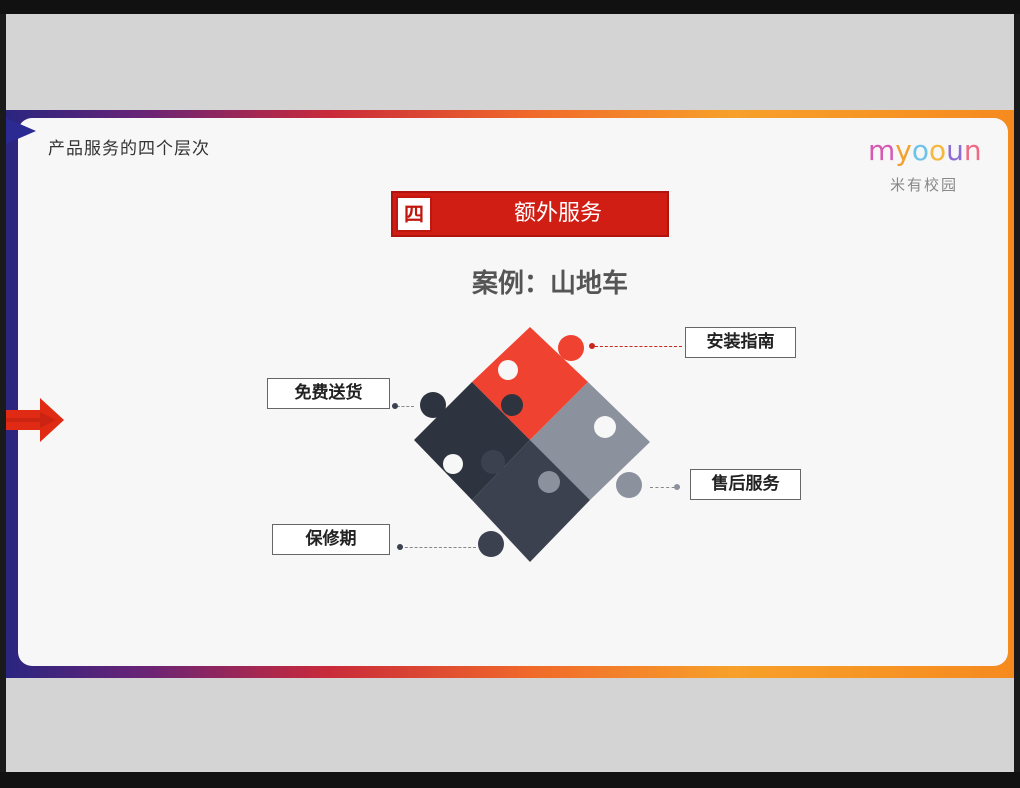  I want to click on logo-letter: u, so click(955, 150).